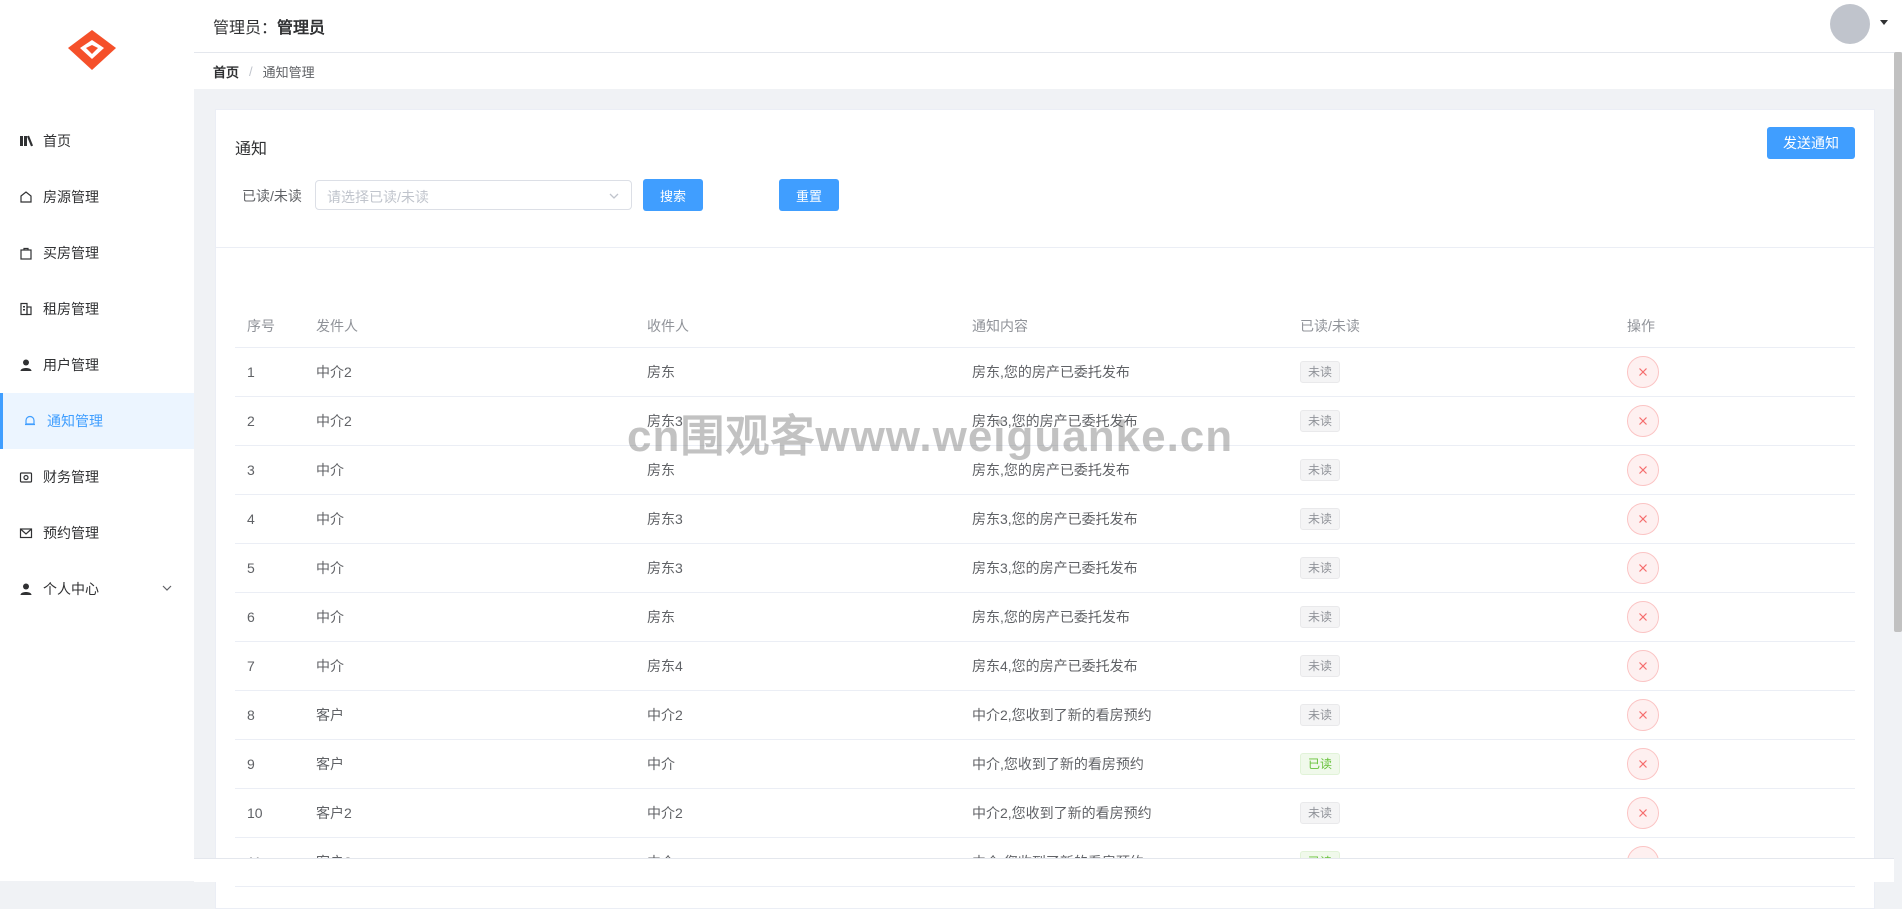 Image resolution: width=1902 pixels, height=909 pixels. I want to click on sidebar-item-8: 个人中心, so click(97, 589).